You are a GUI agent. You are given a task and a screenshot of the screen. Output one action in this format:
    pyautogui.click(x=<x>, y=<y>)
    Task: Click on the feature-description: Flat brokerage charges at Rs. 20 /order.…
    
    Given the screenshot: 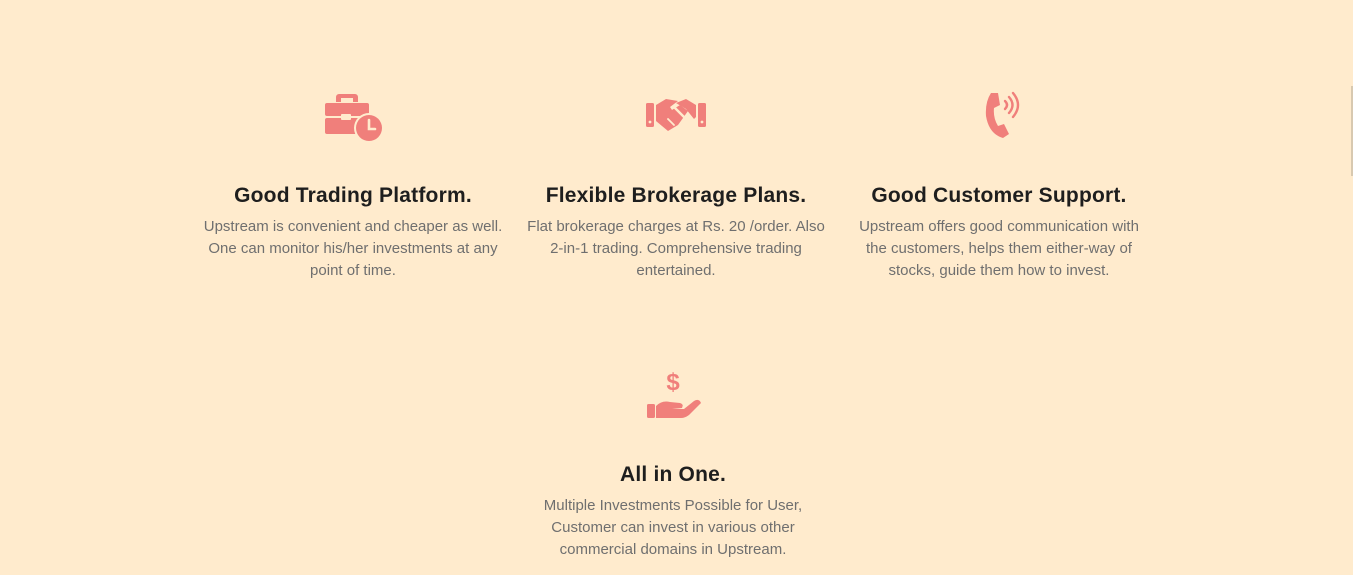 What is the action you would take?
    pyautogui.click(x=676, y=248)
    